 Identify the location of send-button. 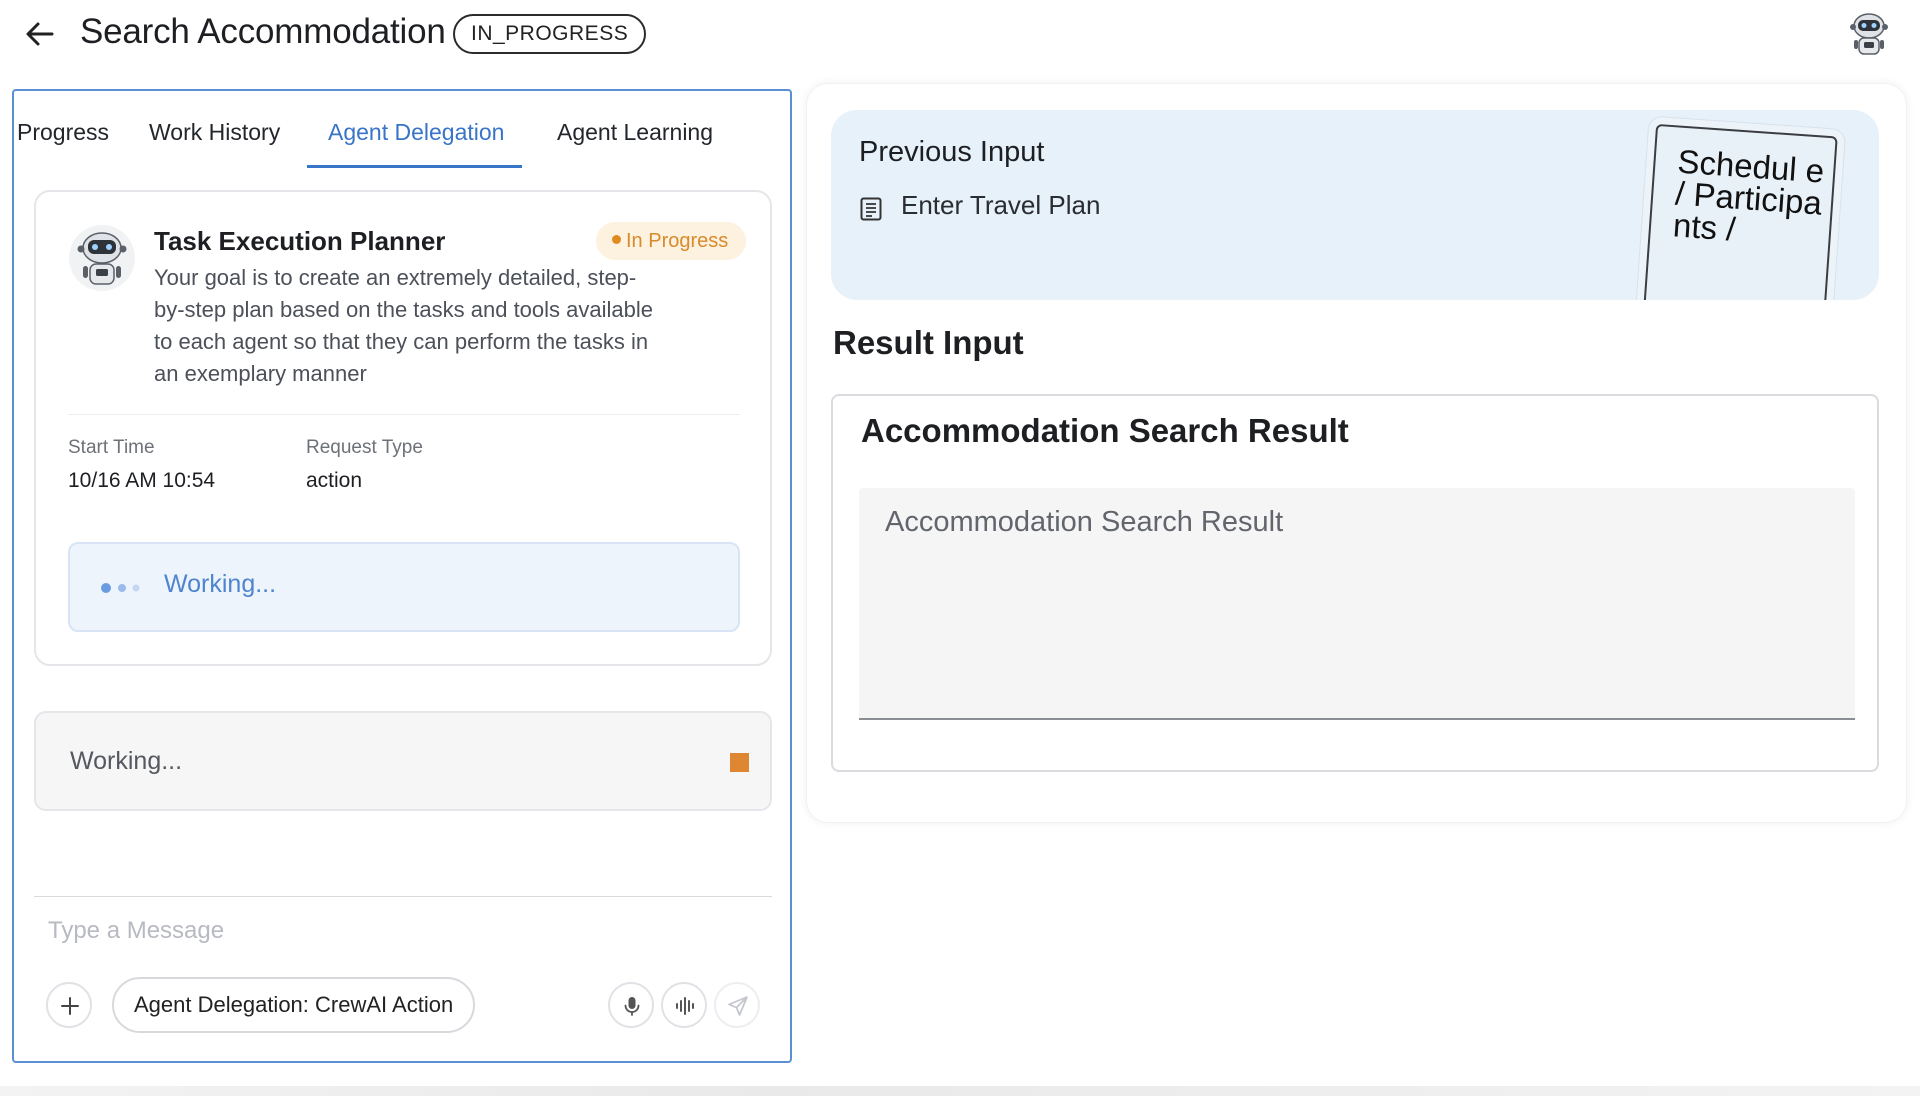
(737, 1005).